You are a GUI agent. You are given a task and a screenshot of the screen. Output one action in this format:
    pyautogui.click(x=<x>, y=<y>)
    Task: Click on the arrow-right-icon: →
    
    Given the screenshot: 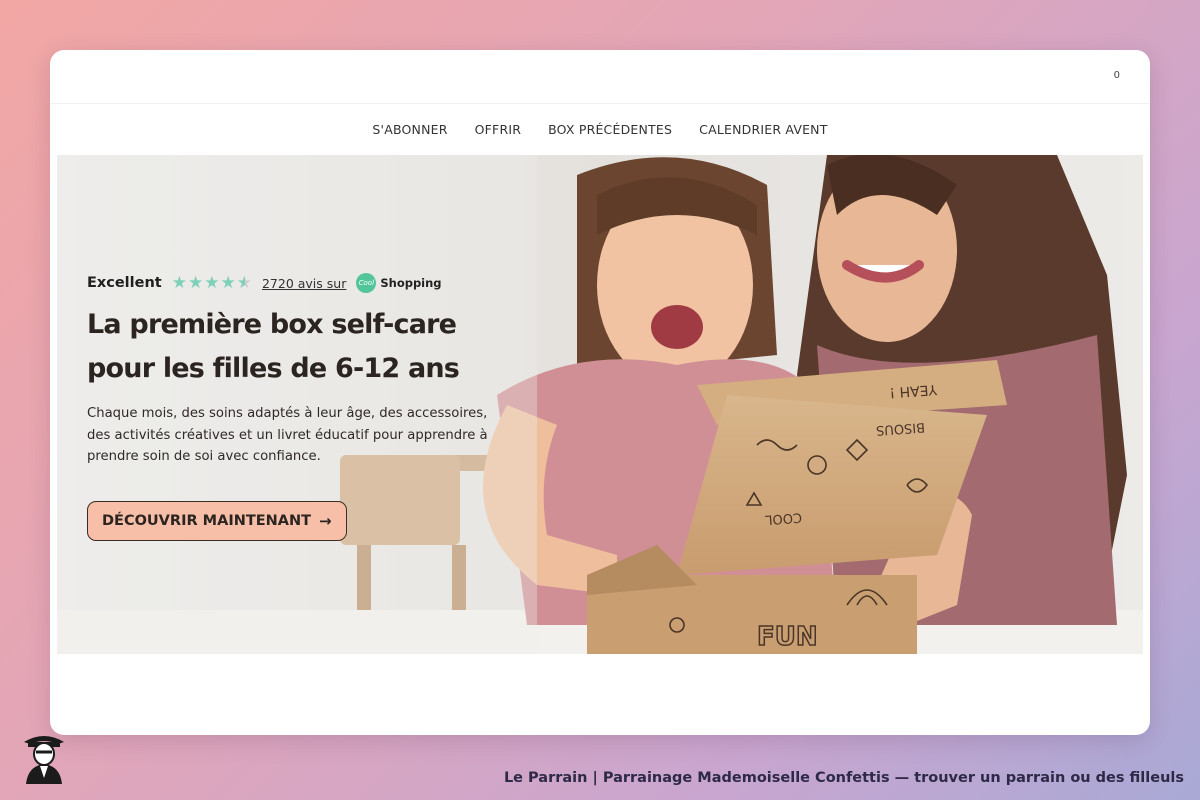 What is the action you would take?
    pyautogui.click(x=325, y=521)
    